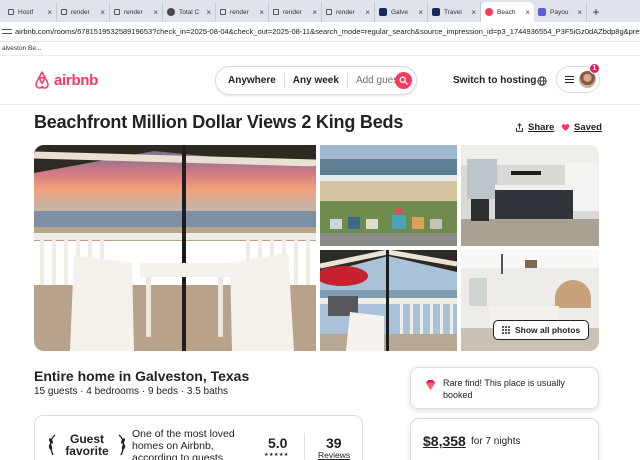  I want to click on logo-text: airbnb, so click(76, 80).